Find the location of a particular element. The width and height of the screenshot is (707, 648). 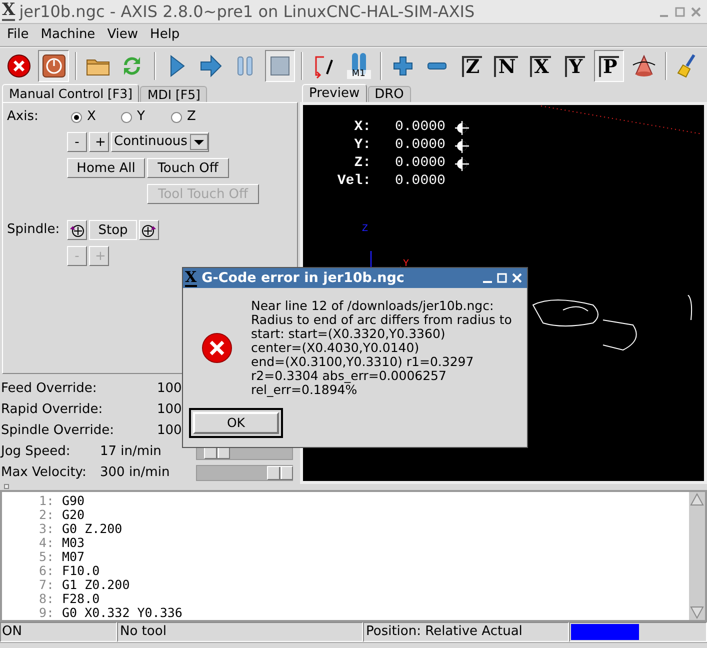

radio-label: Y is located at coordinates (141, 117).